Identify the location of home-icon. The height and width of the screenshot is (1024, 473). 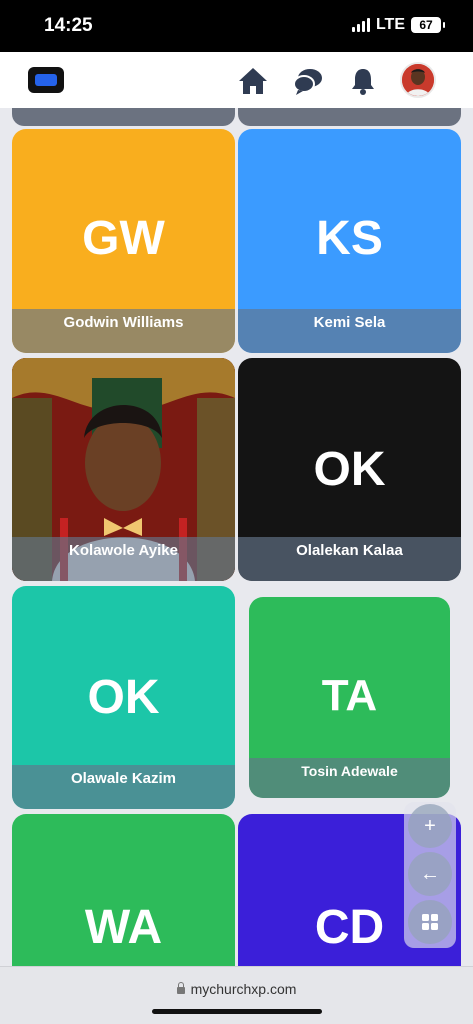
(253, 81).